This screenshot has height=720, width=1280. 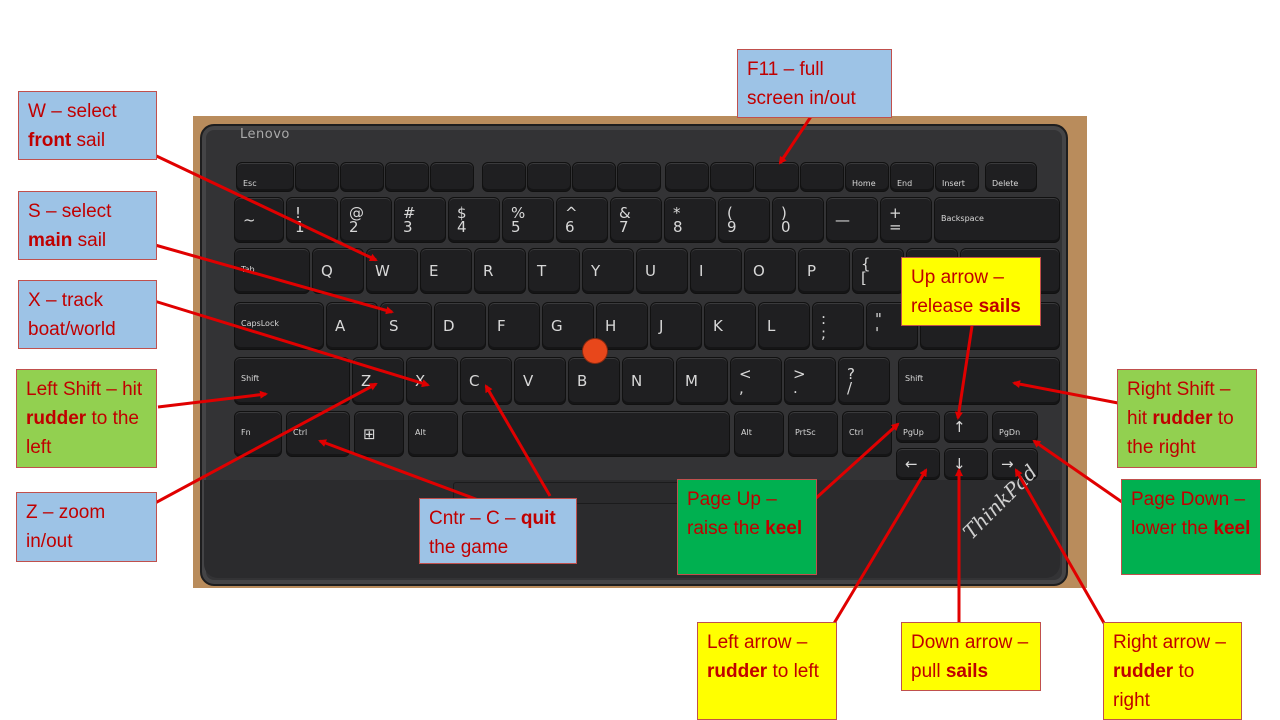 What do you see at coordinates (662, 271) in the screenshot?
I see `key-u: U` at bounding box center [662, 271].